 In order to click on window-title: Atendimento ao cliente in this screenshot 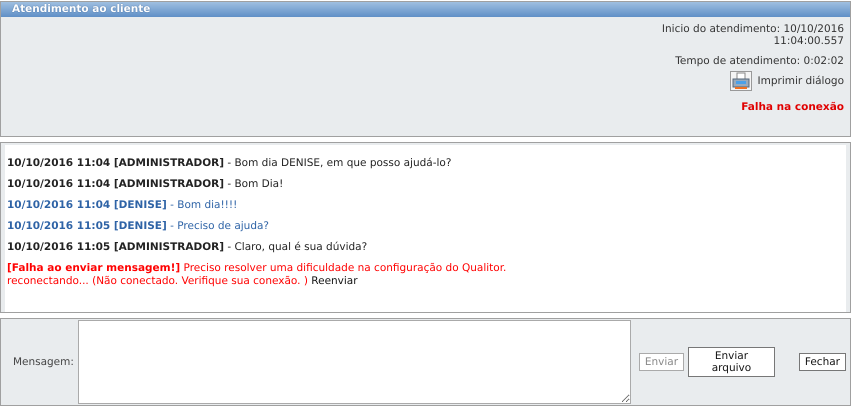, I will do `click(425, 9)`.